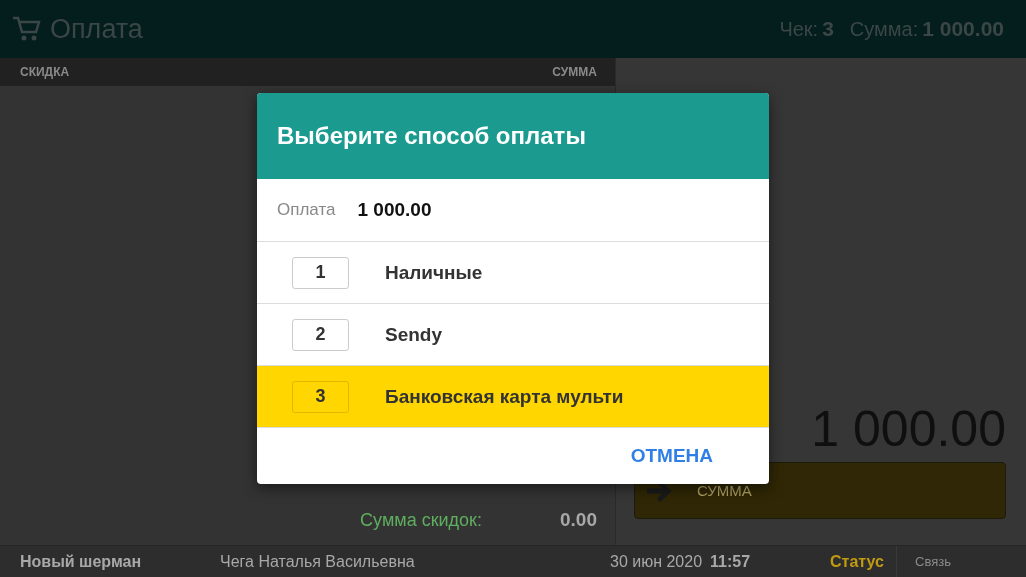  What do you see at coordinates (513, 136) in the screenshot?
I see `dialog-title: Выберите способ оплаты` at bounding box center [513, 136].